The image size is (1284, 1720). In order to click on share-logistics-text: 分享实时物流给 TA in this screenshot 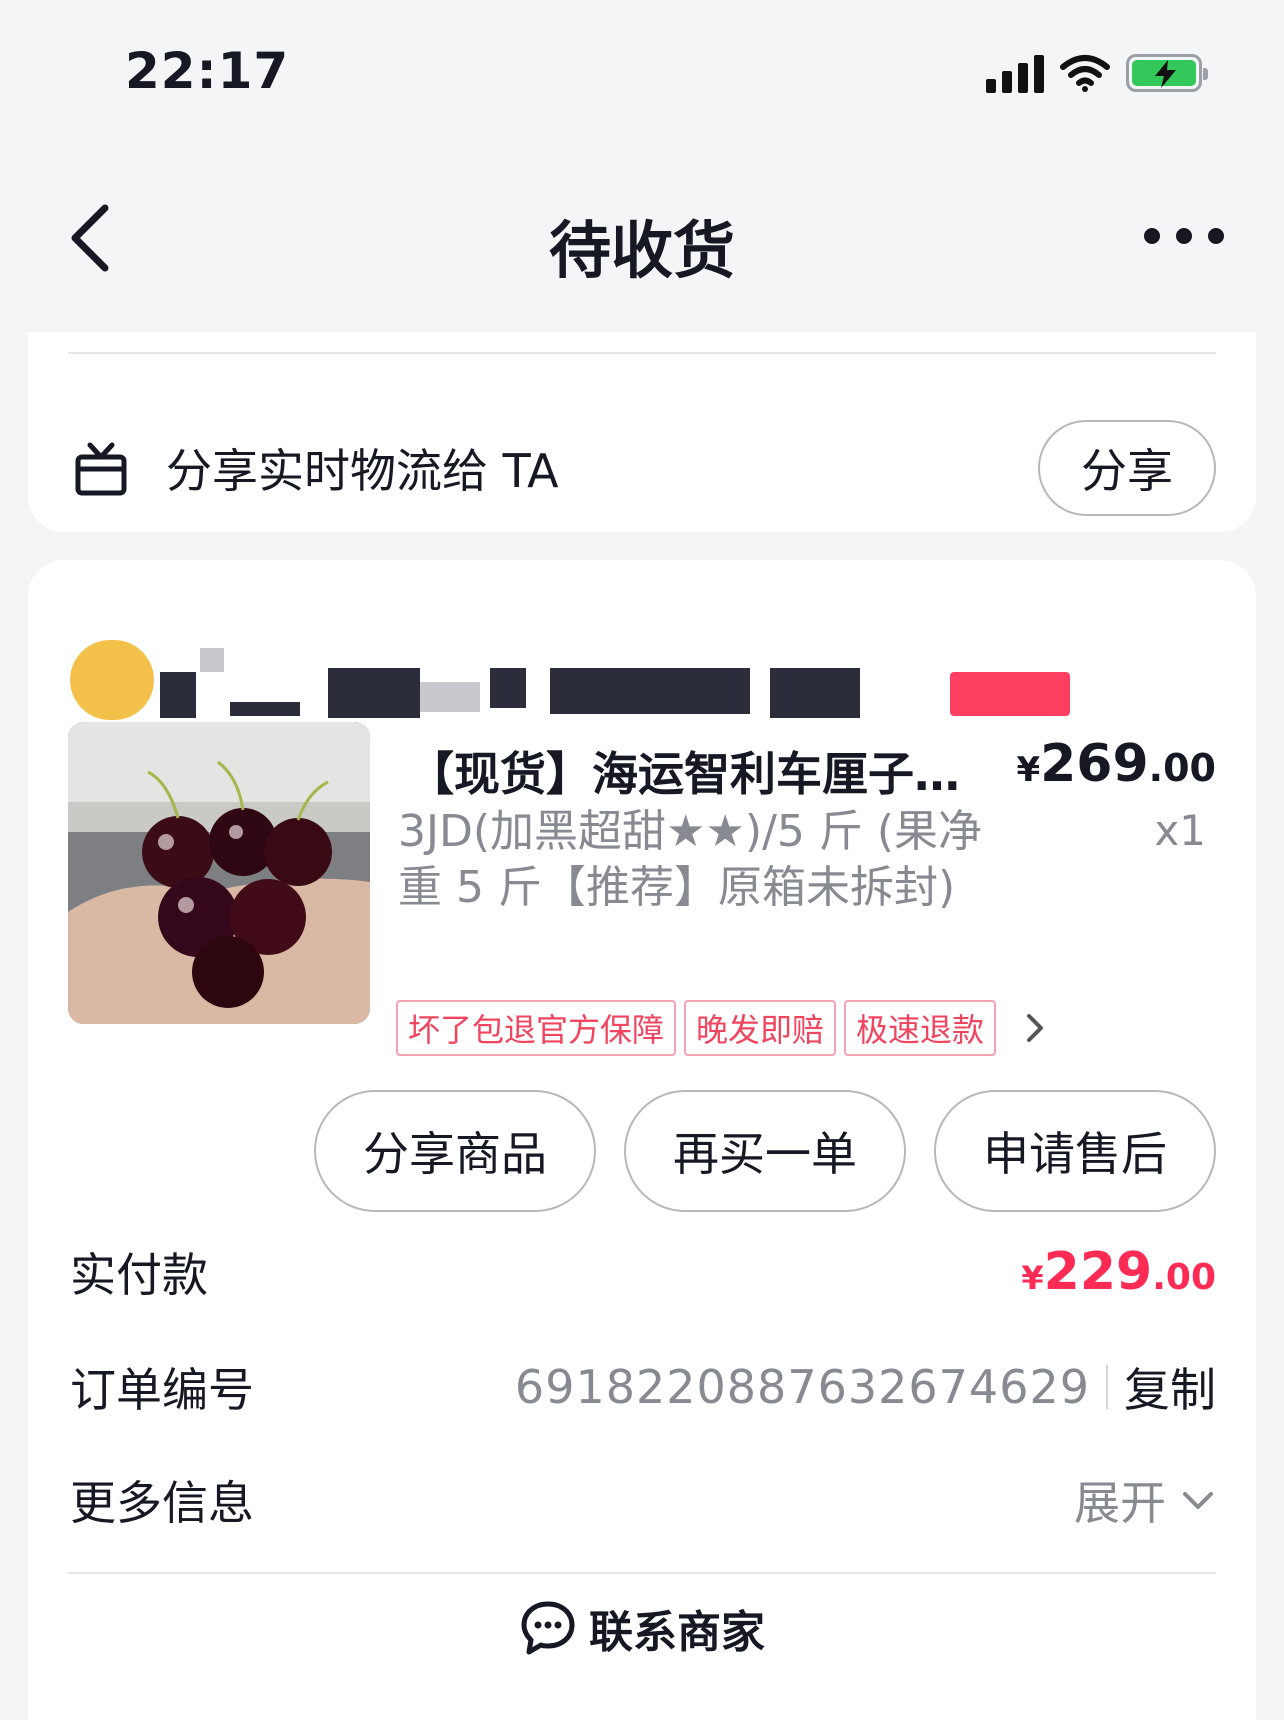, I will do `click(362, 471)`.